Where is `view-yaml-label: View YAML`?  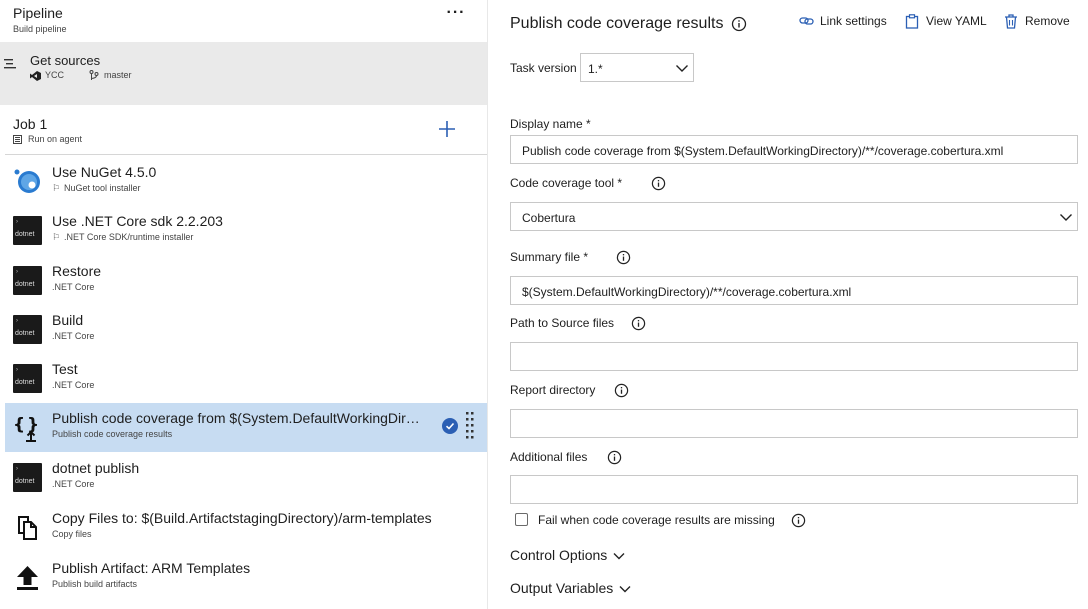
view-yaml-label: View YAML is located at coordinates (956, 21).